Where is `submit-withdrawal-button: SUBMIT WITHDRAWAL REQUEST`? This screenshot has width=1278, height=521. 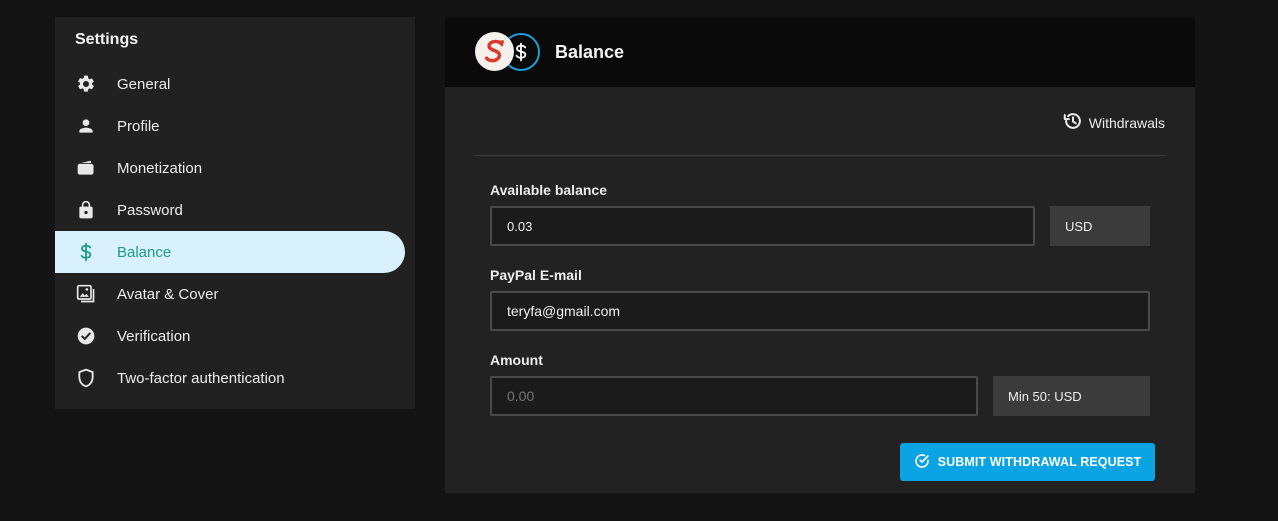
submit-withdrawal-button: SUBMIT WITHDRAWAL REQUEST is located at coordinates (1027, 462).